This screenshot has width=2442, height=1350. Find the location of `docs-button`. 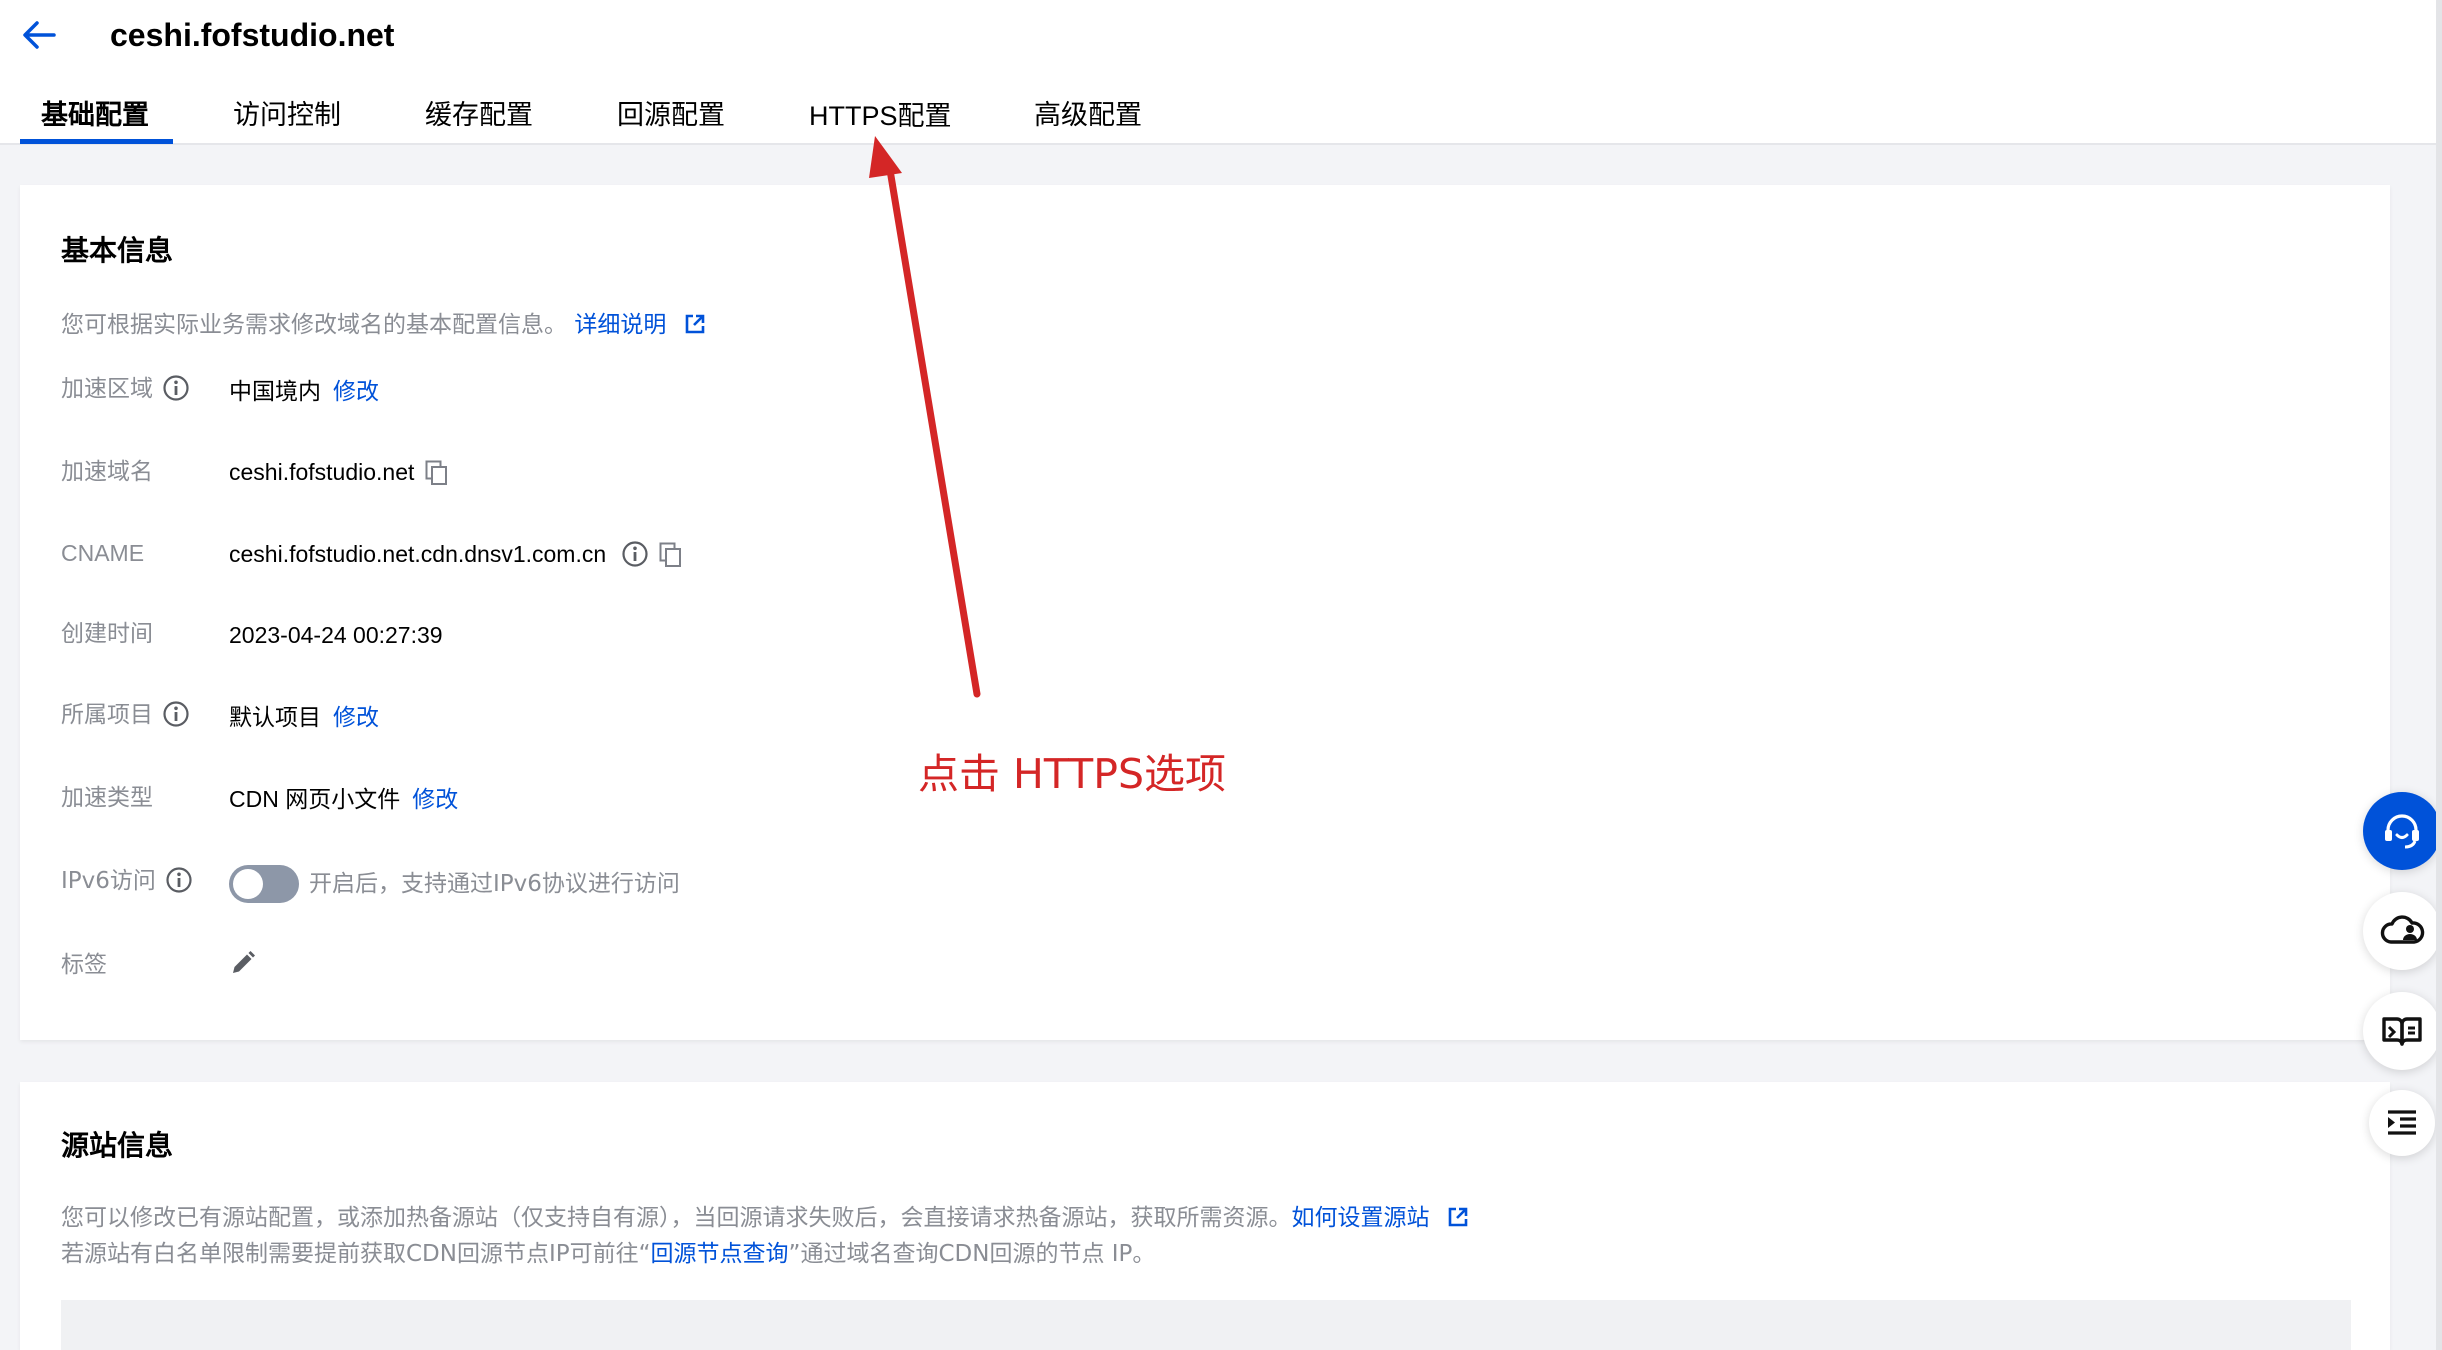

docs-button is located at coordinates (2402, 1031).